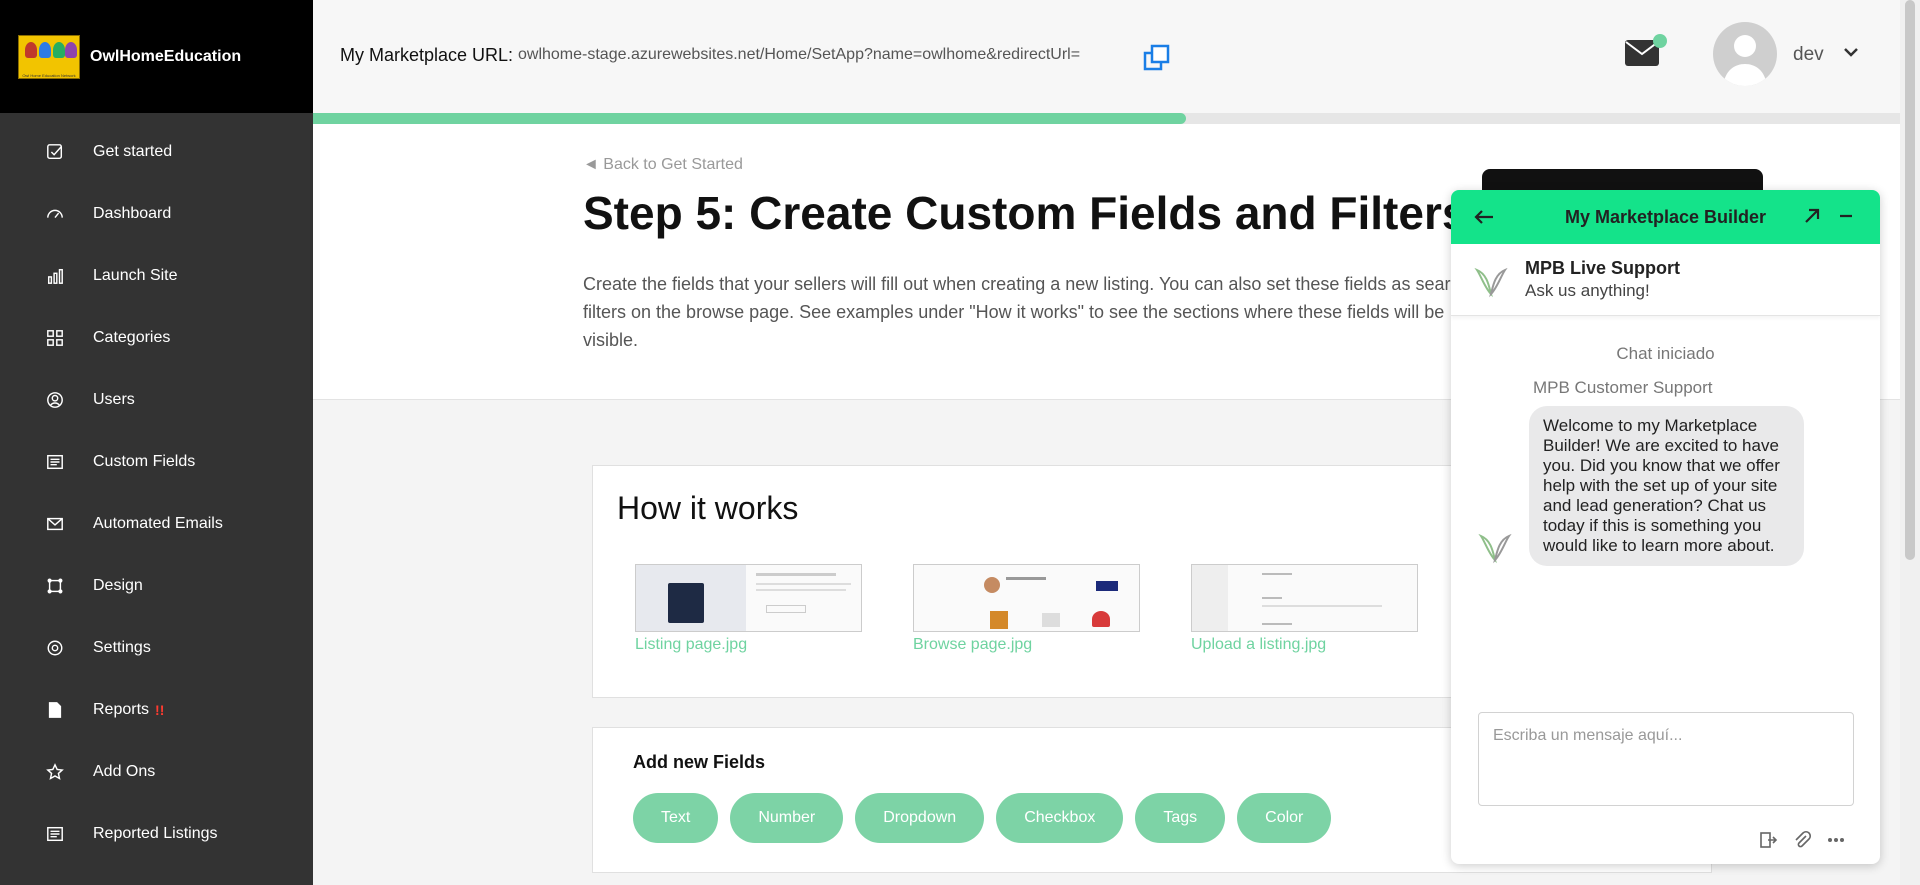 This screenshot has width=1920, height=885. What do you see at coordinates (49, 56) in the screenshot?
I see `brand-logo: Owl Home Education Network` at bounding box center [49, 56].